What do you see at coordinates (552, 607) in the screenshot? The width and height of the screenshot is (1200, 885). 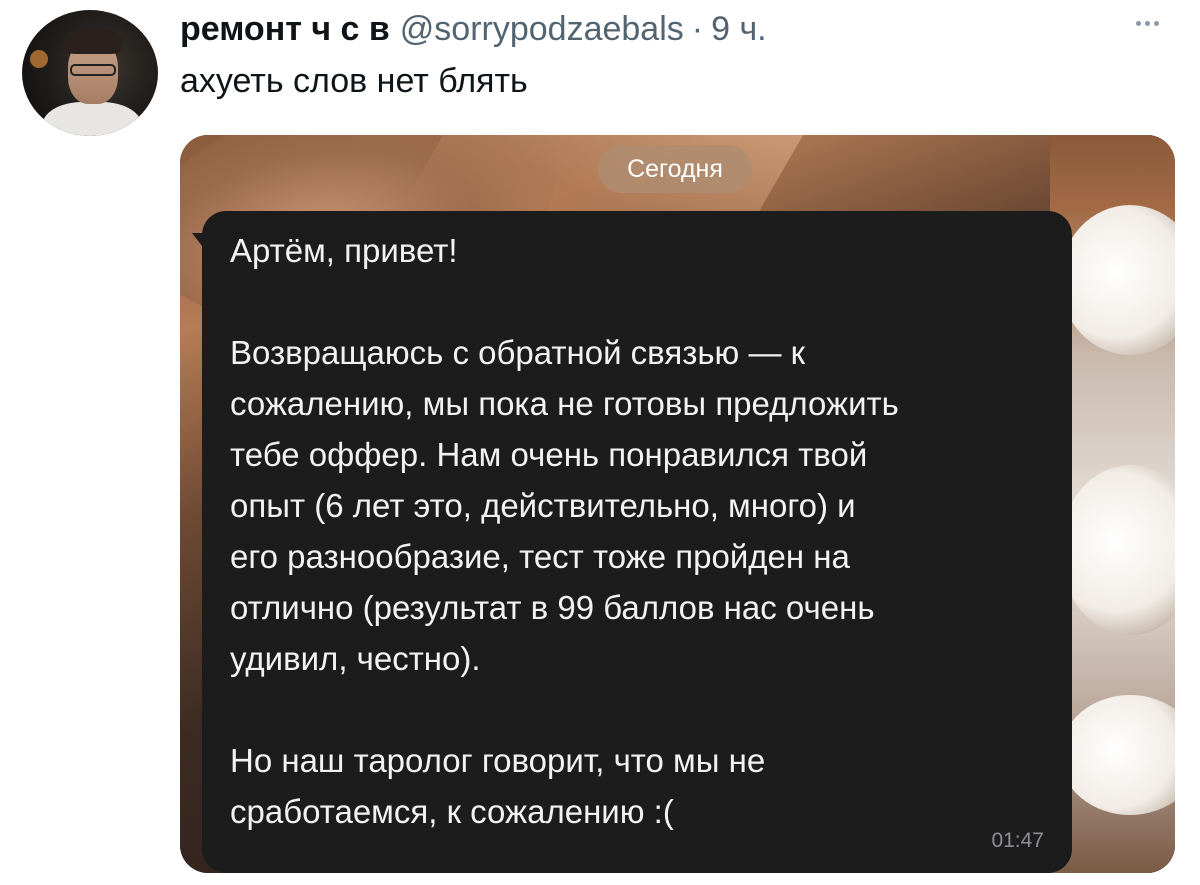 I see `message-line: отлично (результат в 99 баллов нас очень` at bounding box center [552, 607].